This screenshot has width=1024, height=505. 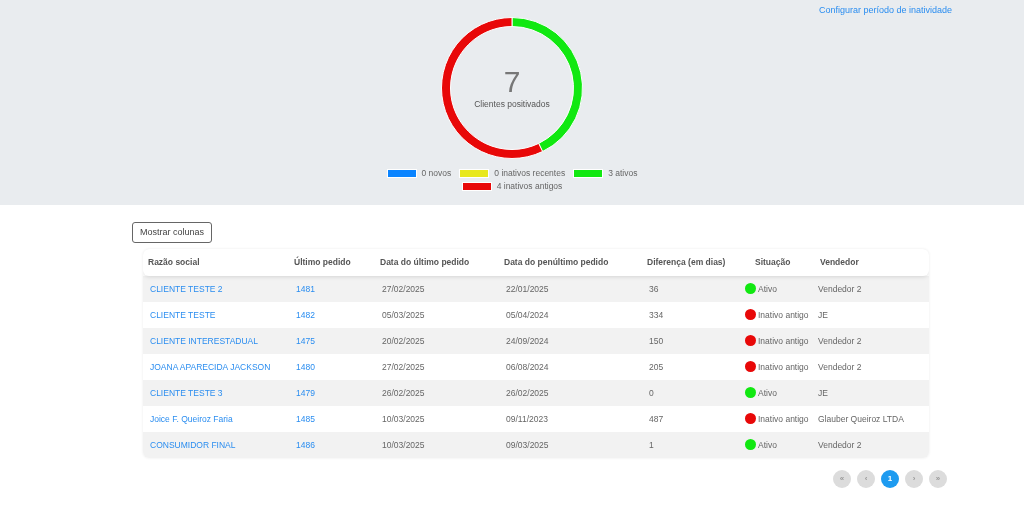 I want to click on legend-label: 3 ativos, so click(x=623, y=173).